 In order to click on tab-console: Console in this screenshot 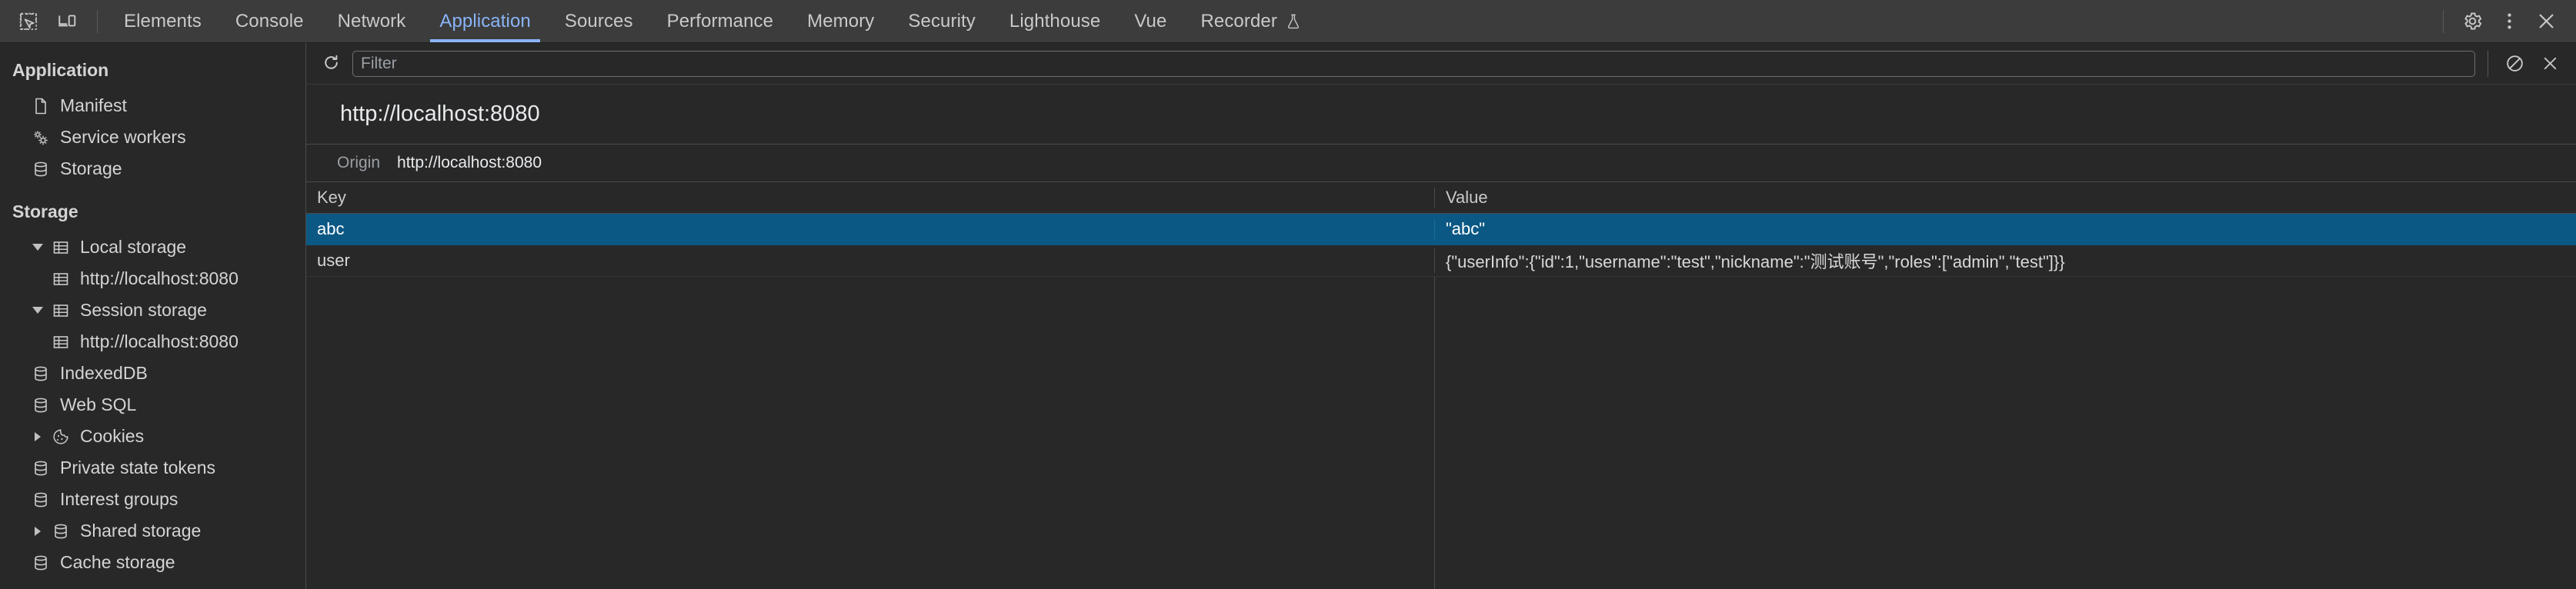, I will do `click(270, 21)`.